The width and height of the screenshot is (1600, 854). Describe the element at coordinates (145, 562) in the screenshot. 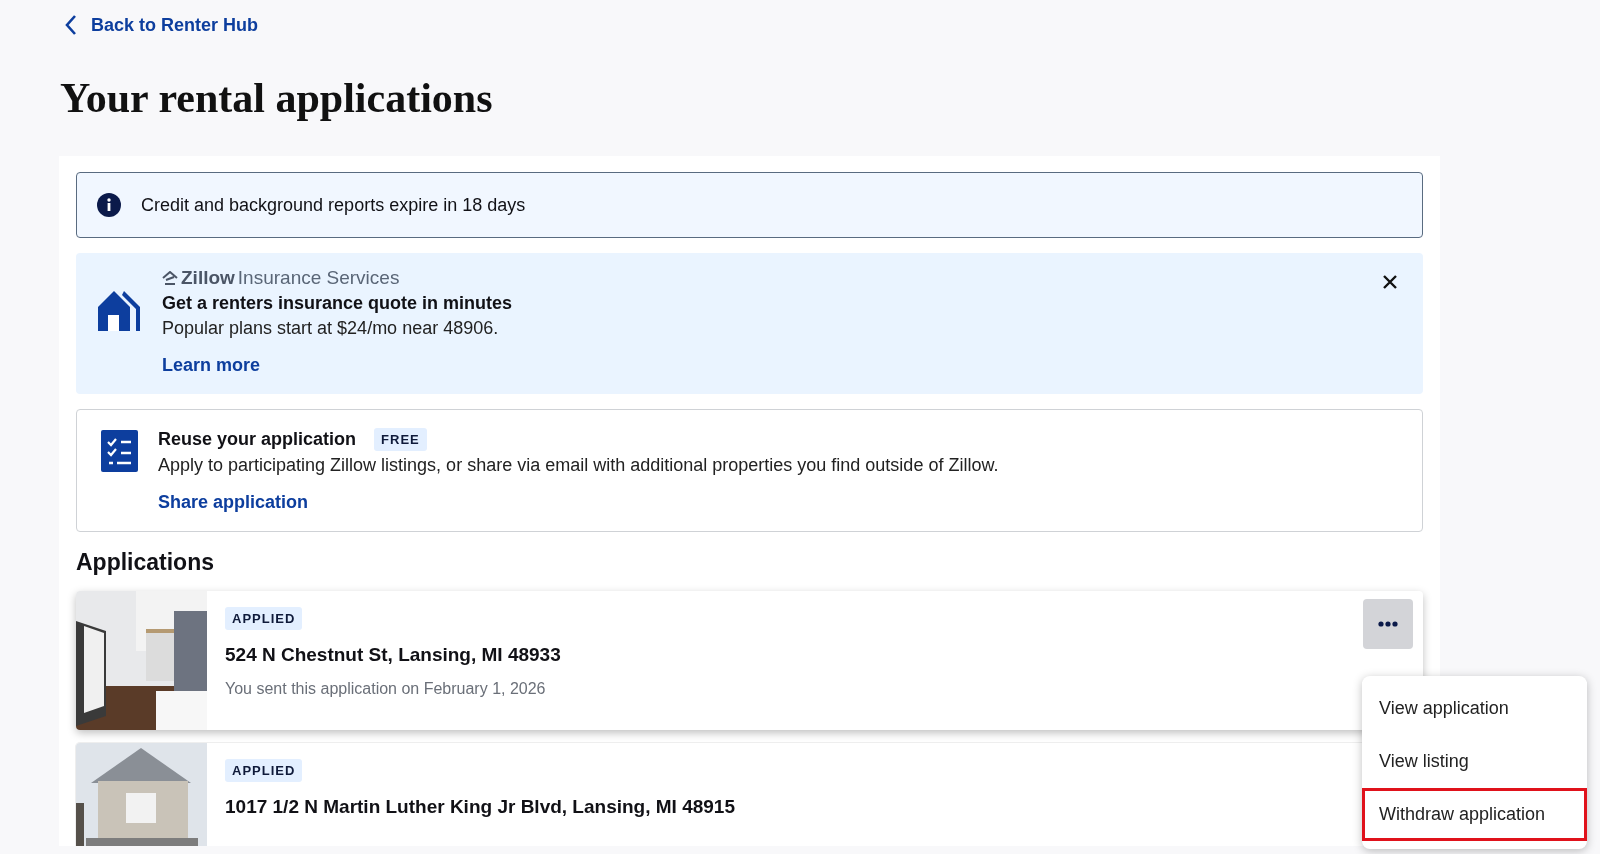

I see `applications-heading: Applications` at that location.